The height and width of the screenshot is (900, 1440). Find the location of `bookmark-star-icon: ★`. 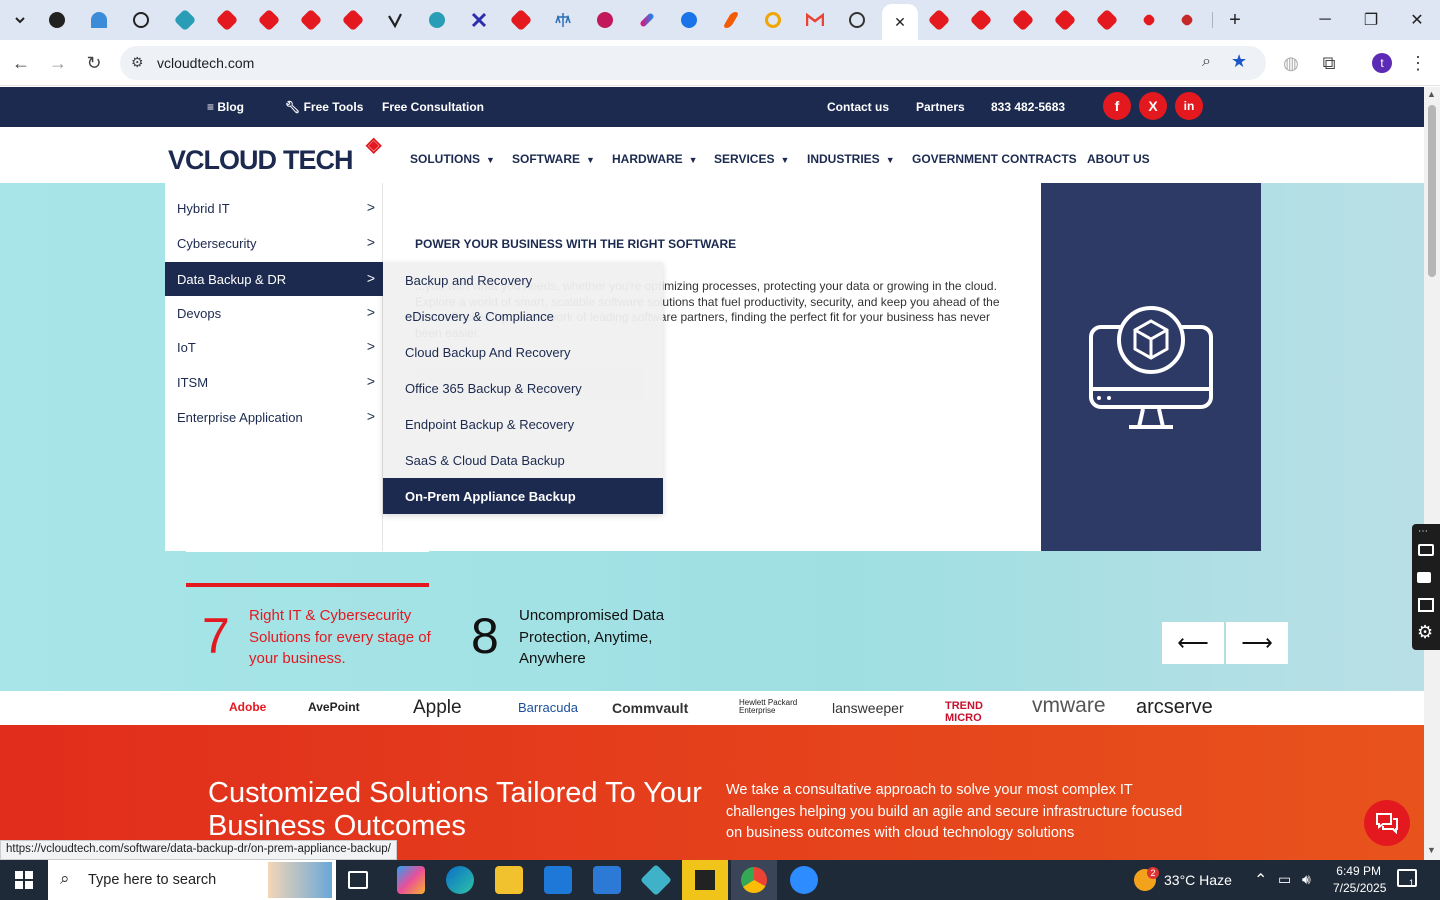

bookmark-star-icon: ★ is located at coordinates (1239, 61).